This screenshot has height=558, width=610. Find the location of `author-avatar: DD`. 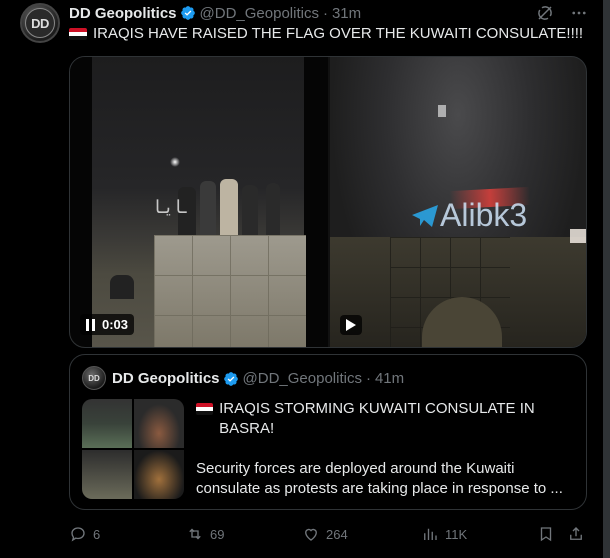

author-avatar: DD is located at coordinates (40, 23).